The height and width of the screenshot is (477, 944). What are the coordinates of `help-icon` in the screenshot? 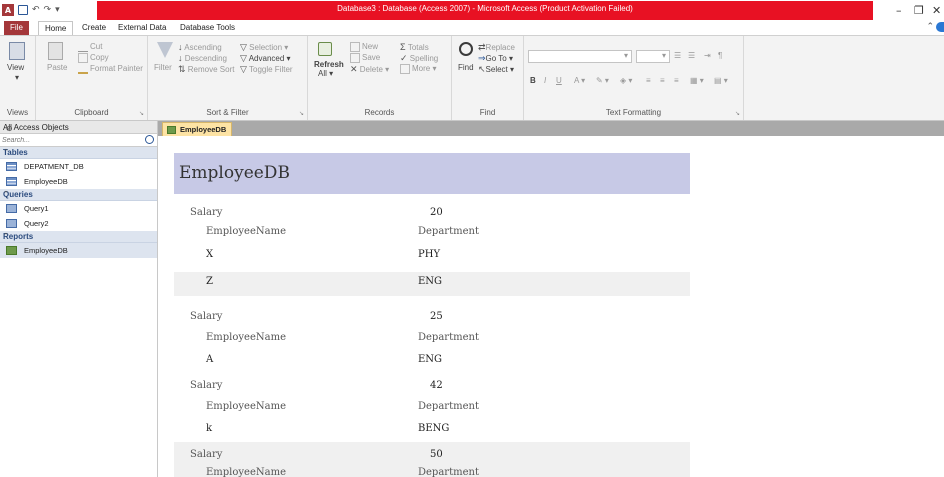 It's located at (940, 27).